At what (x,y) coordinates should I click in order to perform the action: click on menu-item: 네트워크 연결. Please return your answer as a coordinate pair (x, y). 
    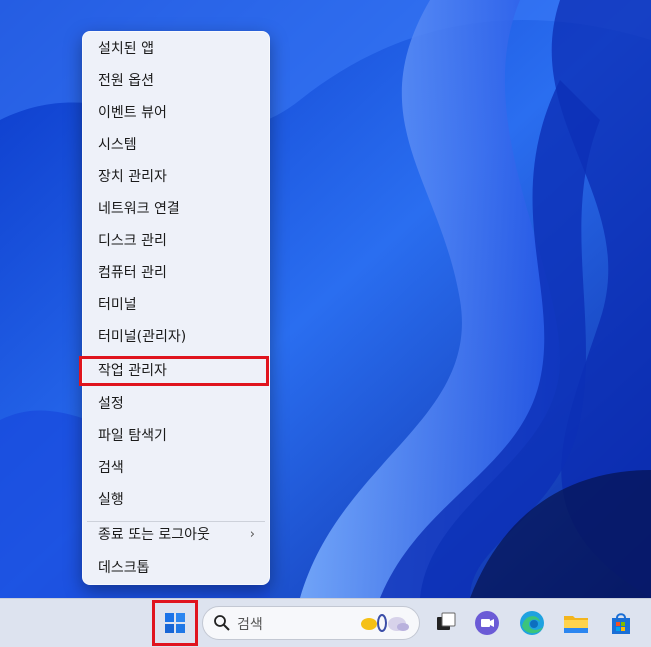
    Looking at the image, I should click on (176, 209).